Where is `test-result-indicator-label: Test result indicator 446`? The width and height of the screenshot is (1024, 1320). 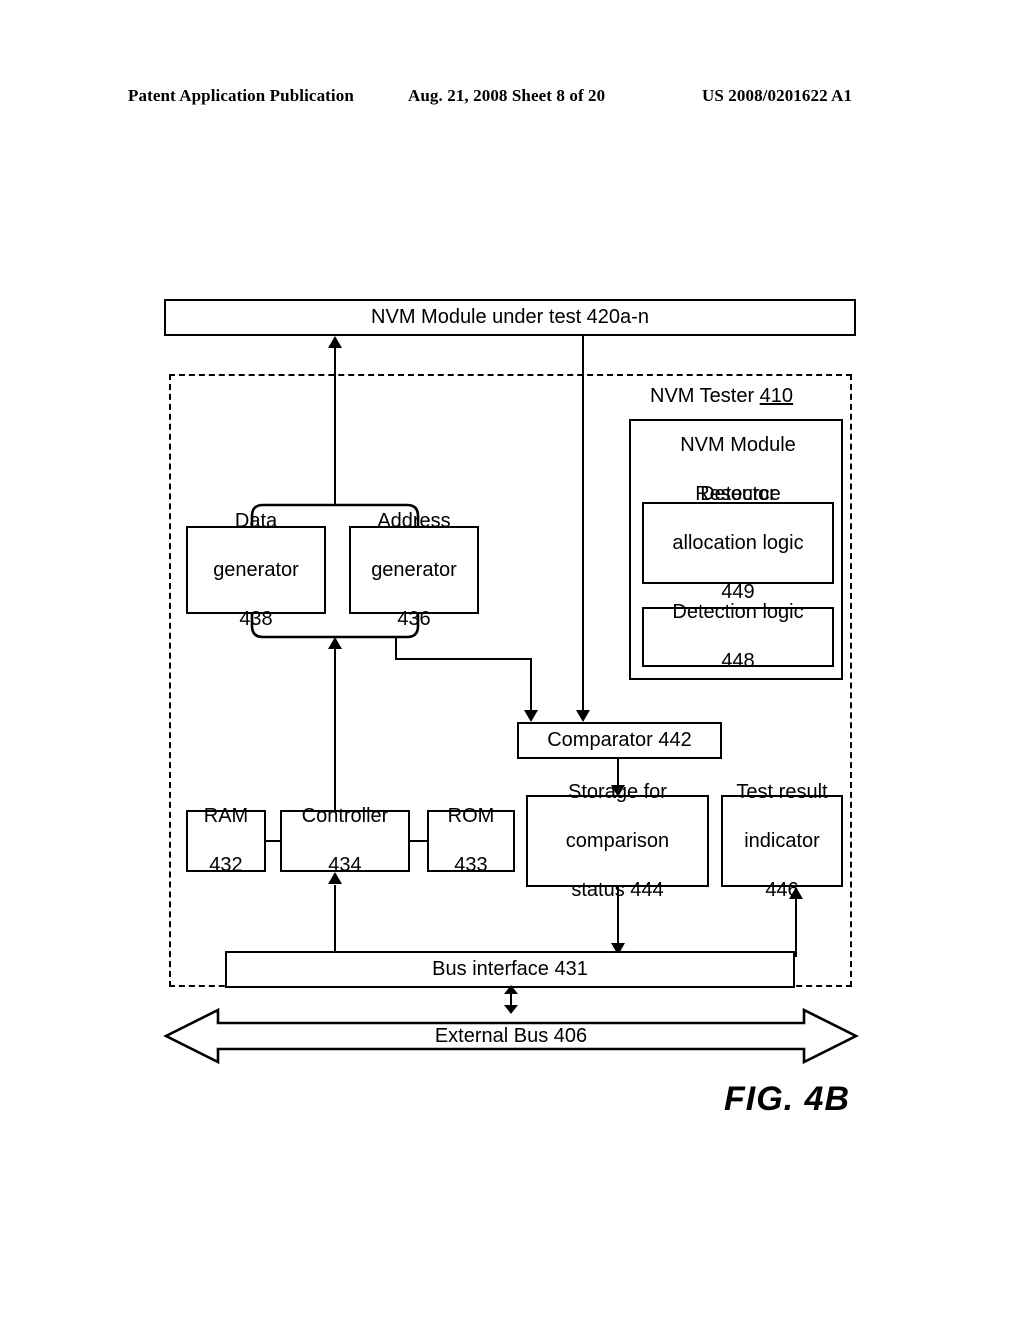 test-result-indicator-label: Test result indicator 446 is located at coordinates (782, 841).